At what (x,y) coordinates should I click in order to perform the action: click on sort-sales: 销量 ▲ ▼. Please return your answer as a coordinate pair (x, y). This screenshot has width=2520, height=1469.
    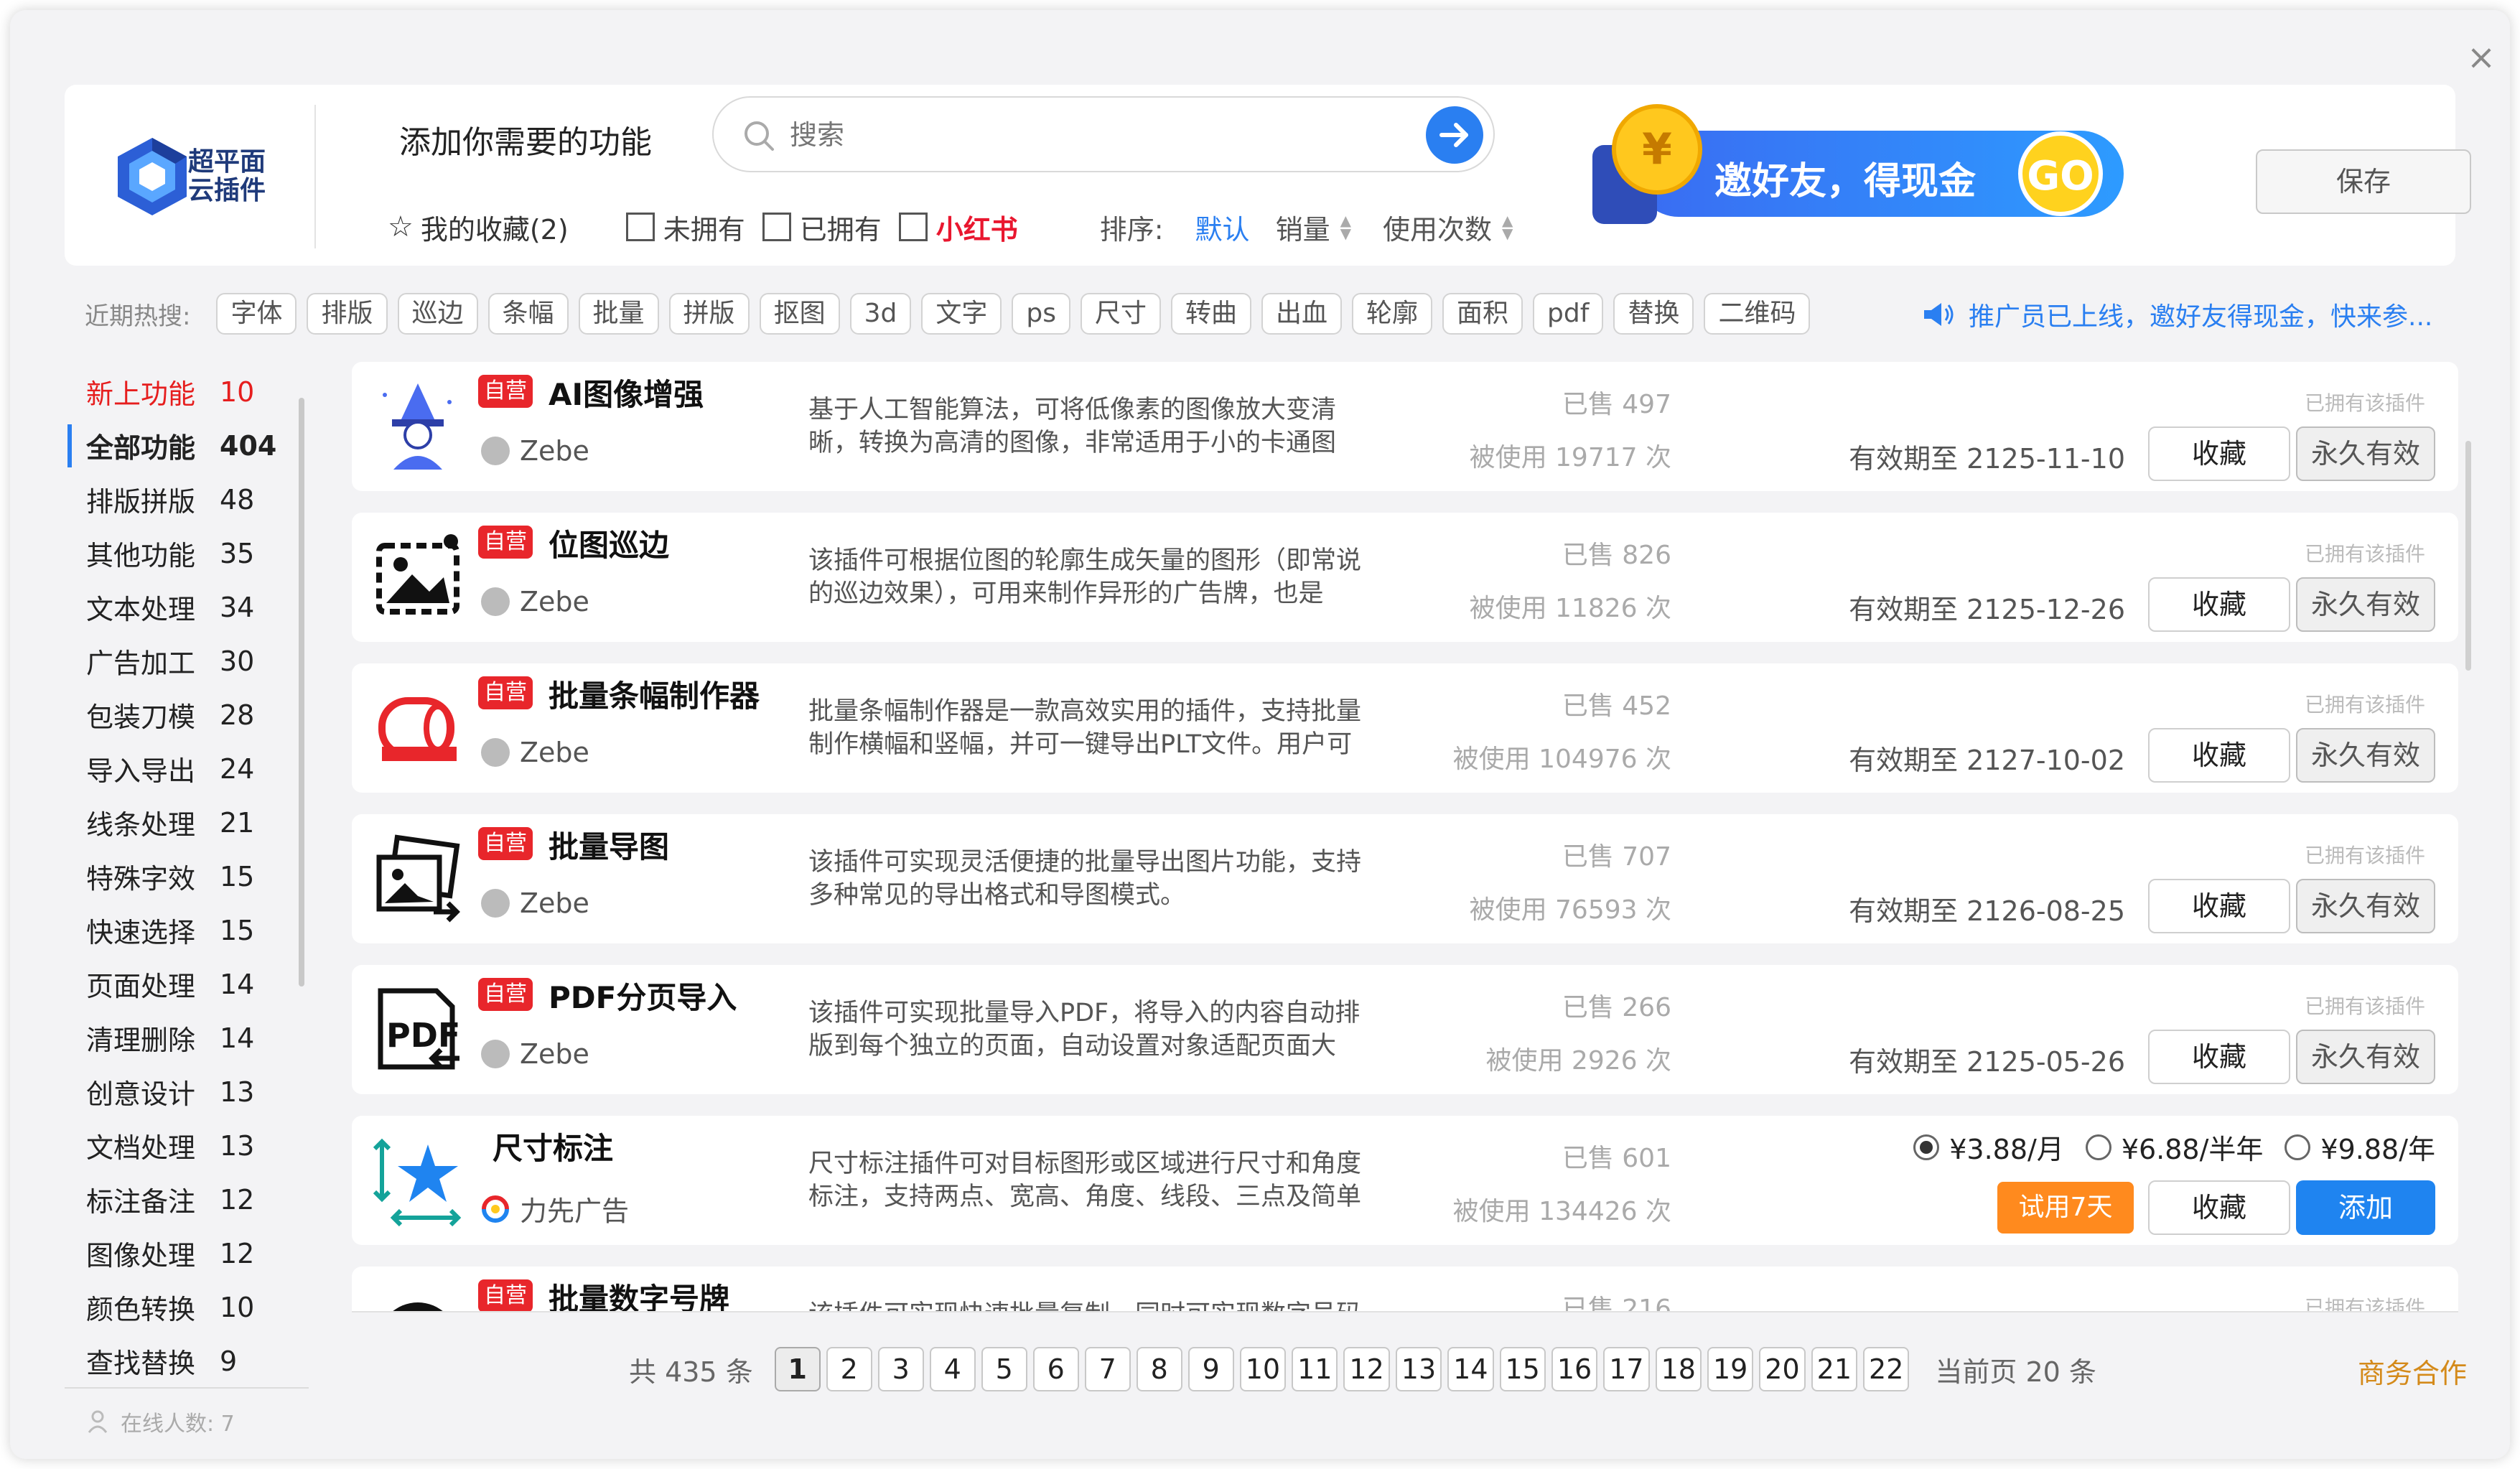
    Looking at the image, I should click on (1326, 227).